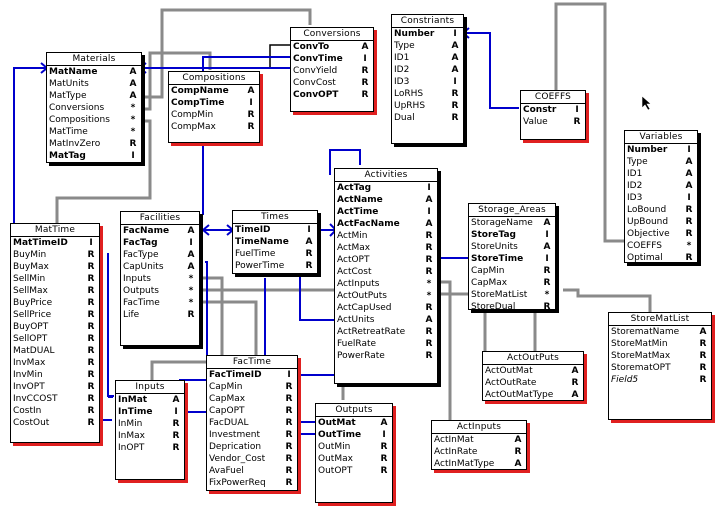 The height and width of the screenshot is (523, 720). I want to click on field-row: ConvOPT R, so click(332, 95).